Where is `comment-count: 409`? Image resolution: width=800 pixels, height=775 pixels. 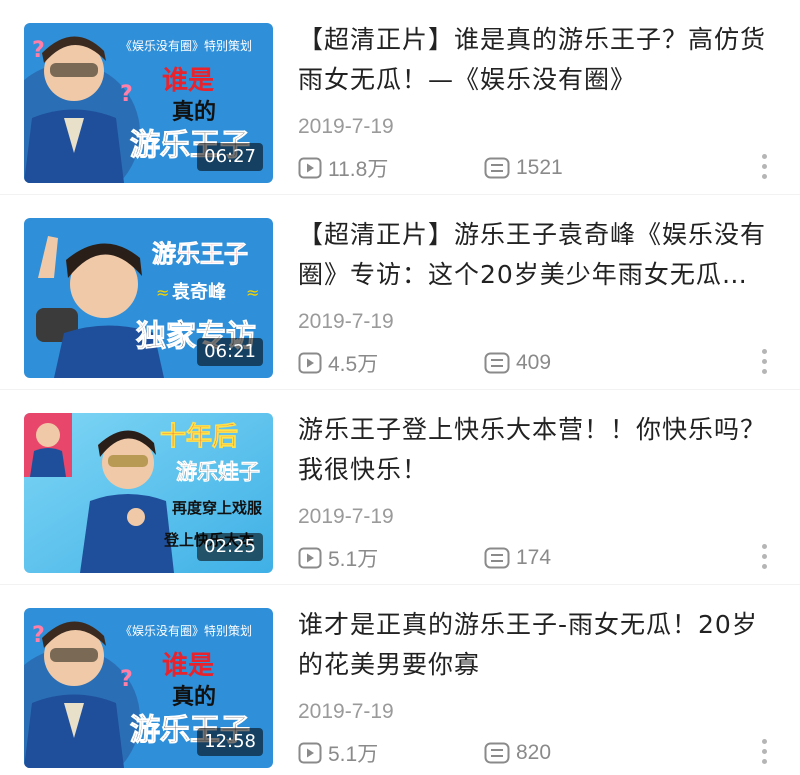
comment-count: 409 is located at coordinates (517, 363).